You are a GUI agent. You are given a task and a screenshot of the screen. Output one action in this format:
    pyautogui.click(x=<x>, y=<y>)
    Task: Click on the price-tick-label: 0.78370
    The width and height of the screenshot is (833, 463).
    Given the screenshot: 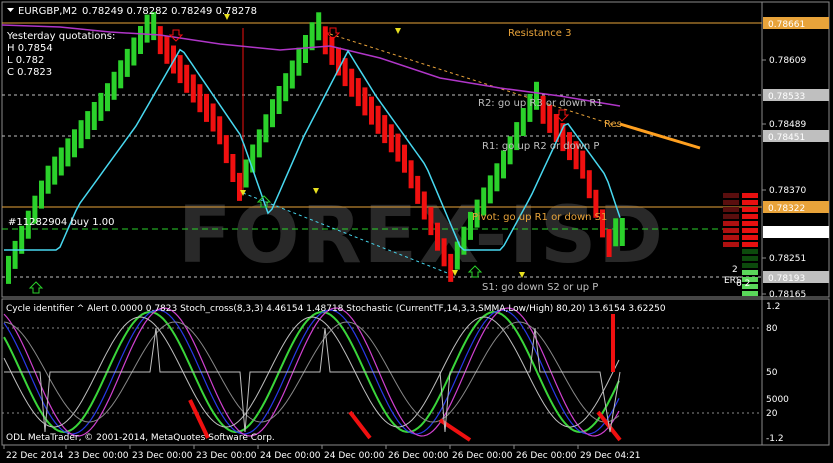 What is the action you would take?
    pyautogui.click(x=787, y=191)
    